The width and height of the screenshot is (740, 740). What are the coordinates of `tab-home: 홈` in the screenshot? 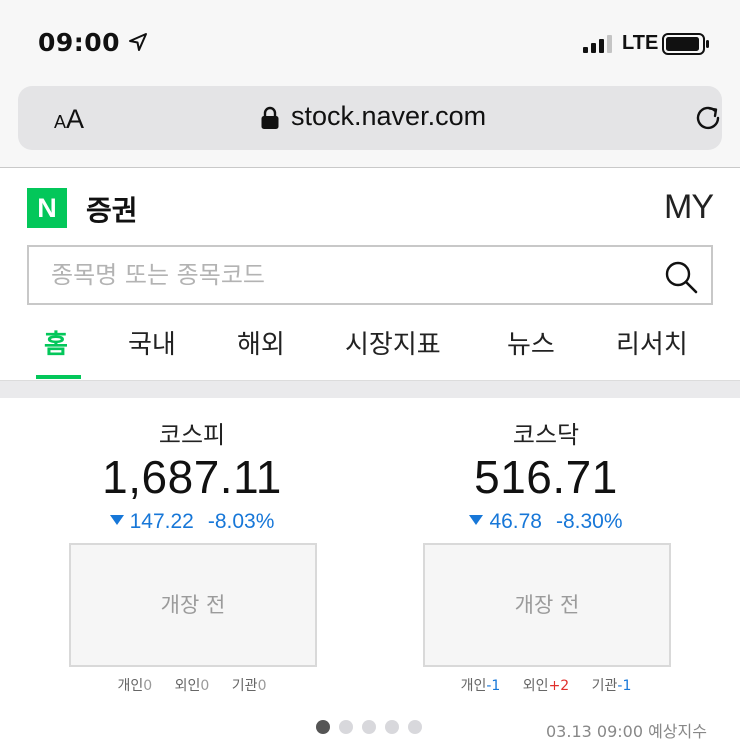 It's located at (56, 342).